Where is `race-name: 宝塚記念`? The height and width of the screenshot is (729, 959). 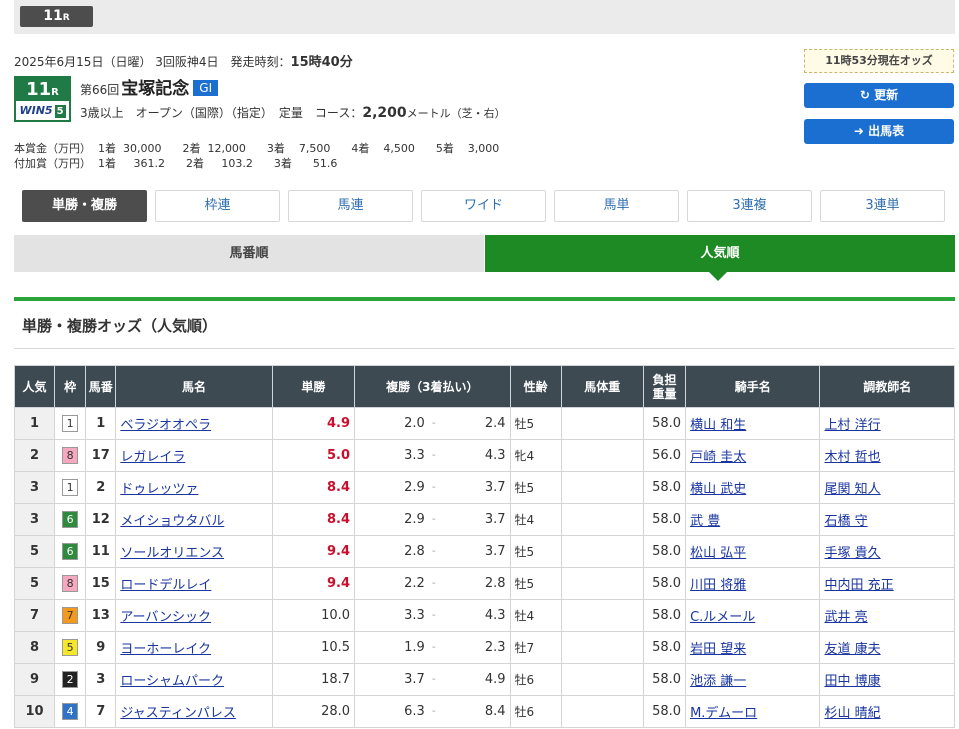 race-name: 宝塚記念 is located at coordinates (155, 89).